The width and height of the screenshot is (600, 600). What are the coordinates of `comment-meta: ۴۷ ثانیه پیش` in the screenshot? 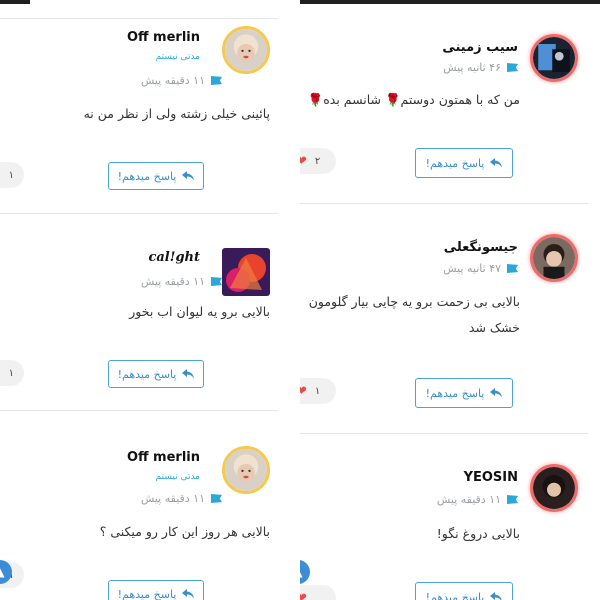 It's located at (480, 268).